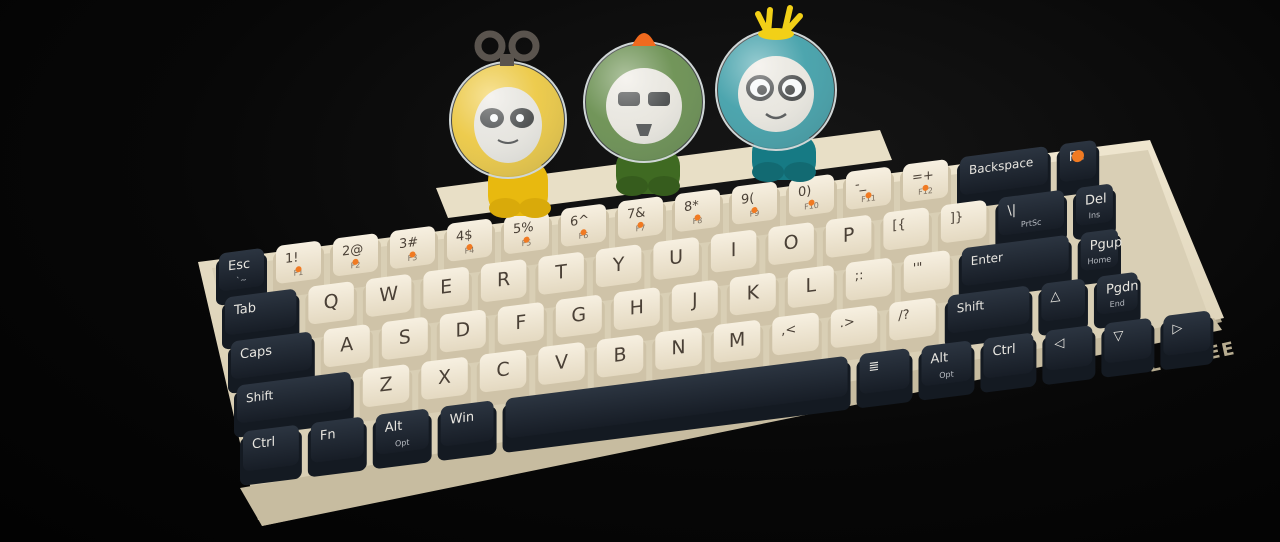 The height and width of the screenshot is (542, 1280). Describe the element at coordinates (678, 348) in the screenshot. I see `key-legend: N` at that location.